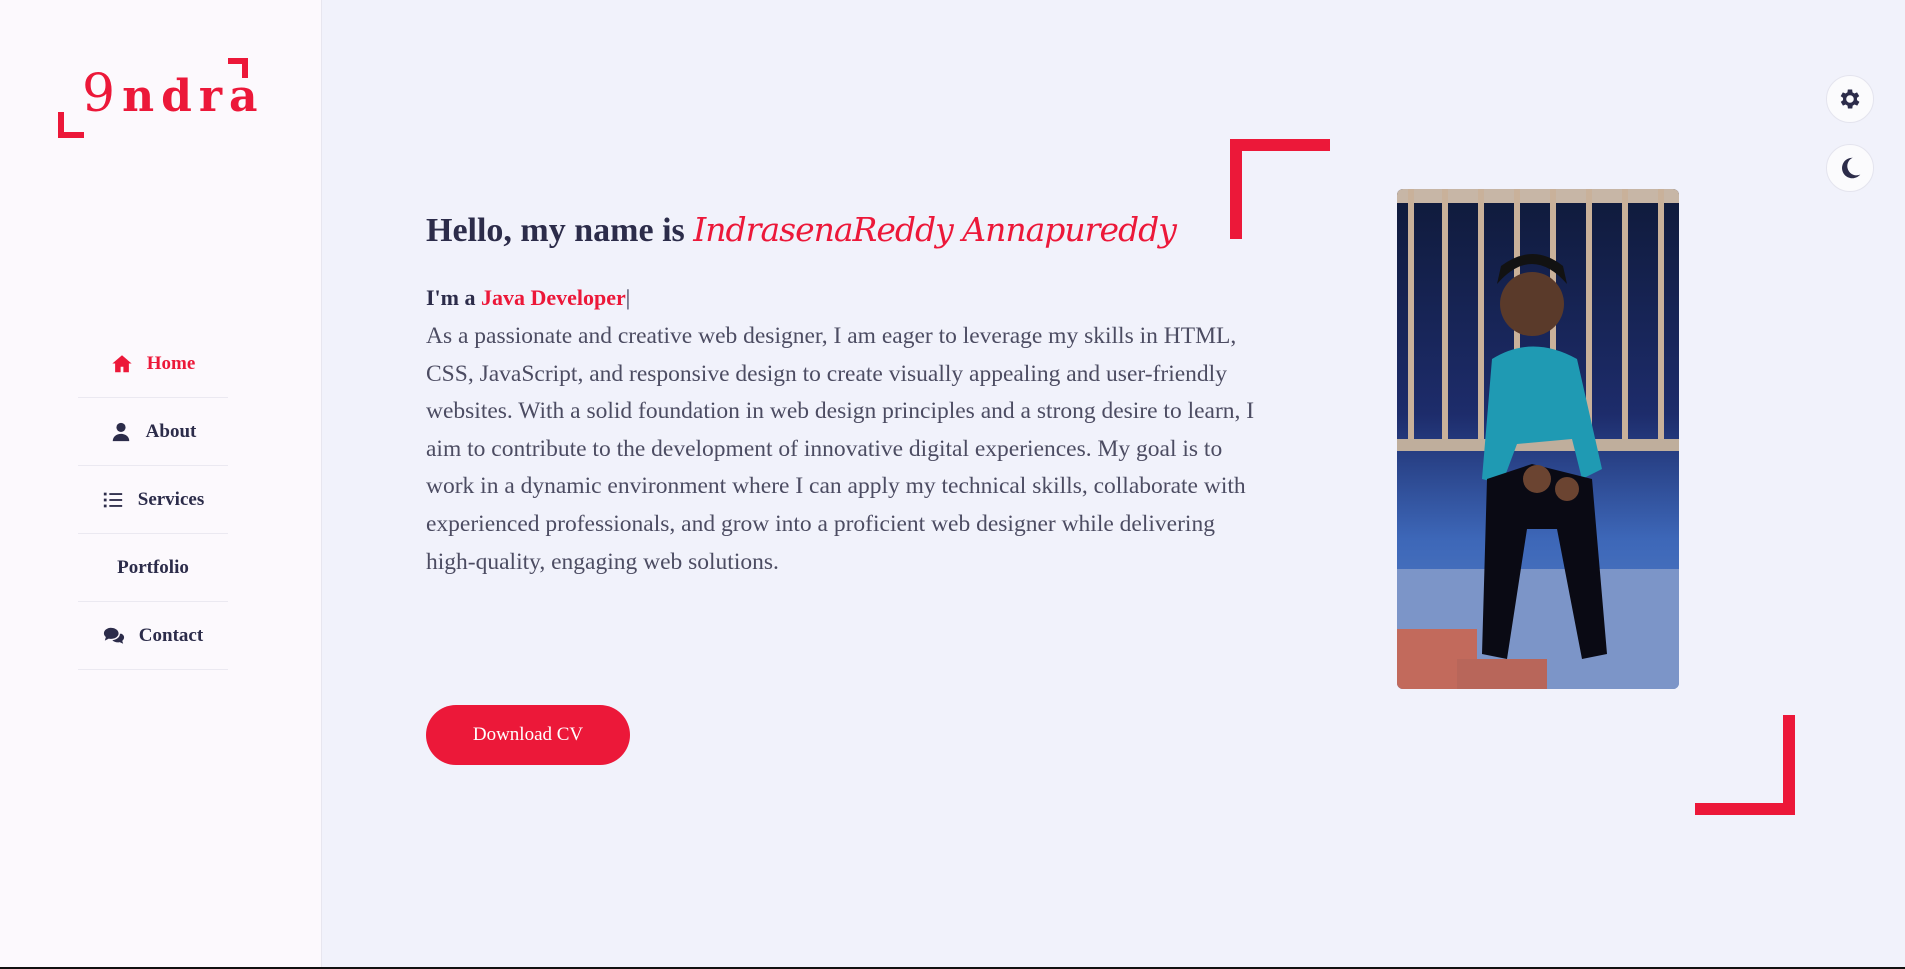 The height and width of the screenshot is (969, 1905). I want to click on user-icon, so click(121, 432).